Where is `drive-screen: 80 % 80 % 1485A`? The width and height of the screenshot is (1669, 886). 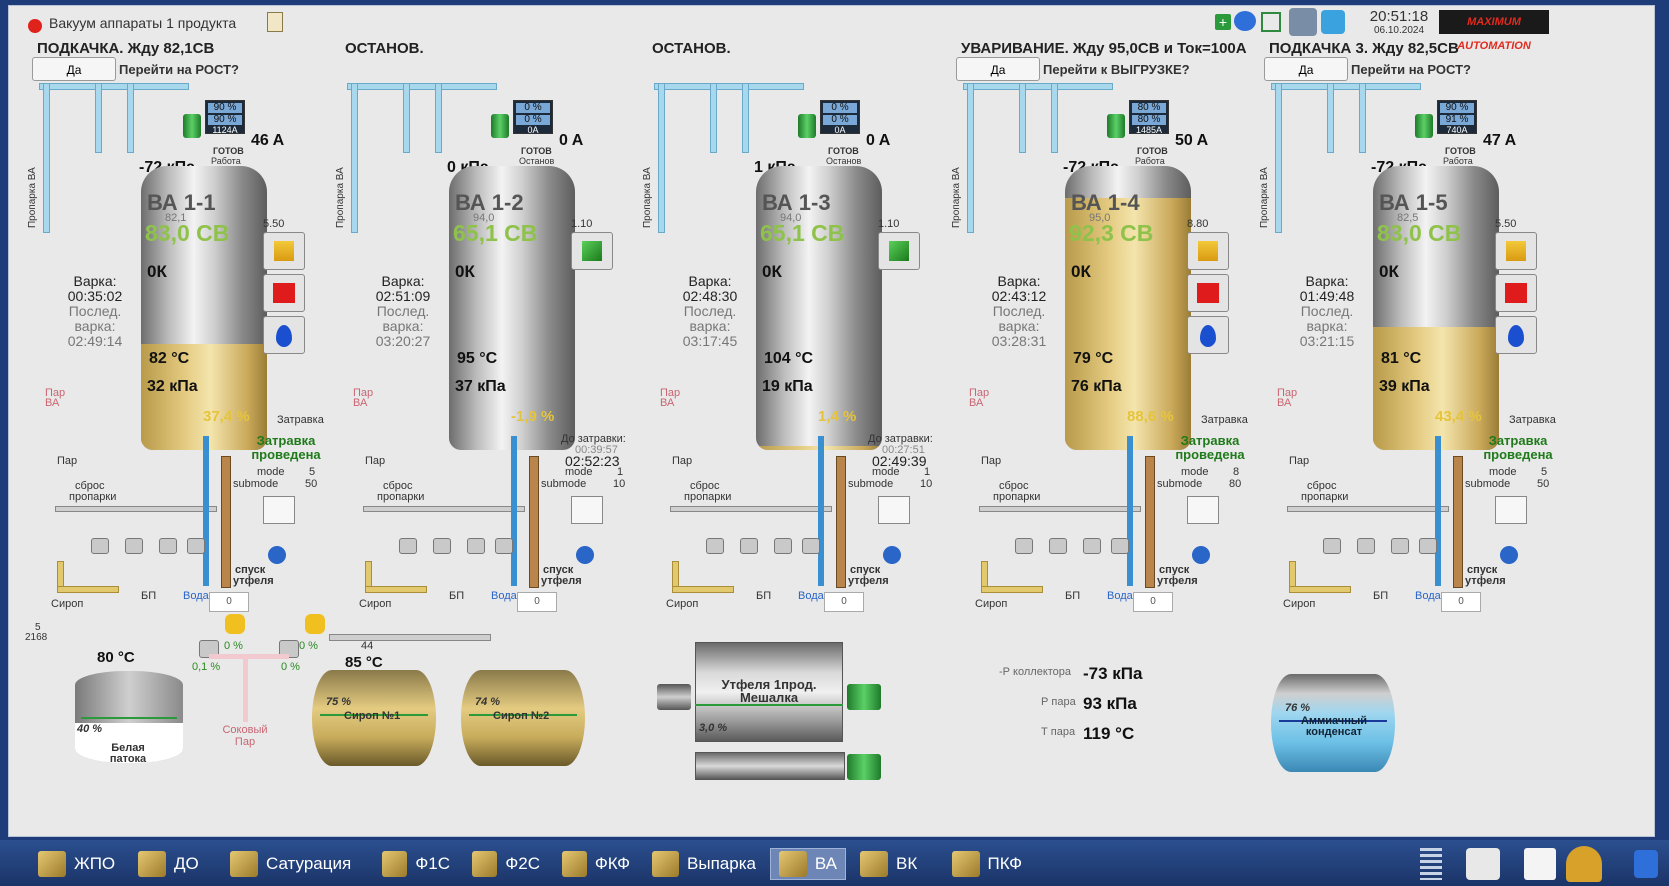 drive-screen: 80 % 80 % 1485A is located at coordinates (1149, 117).